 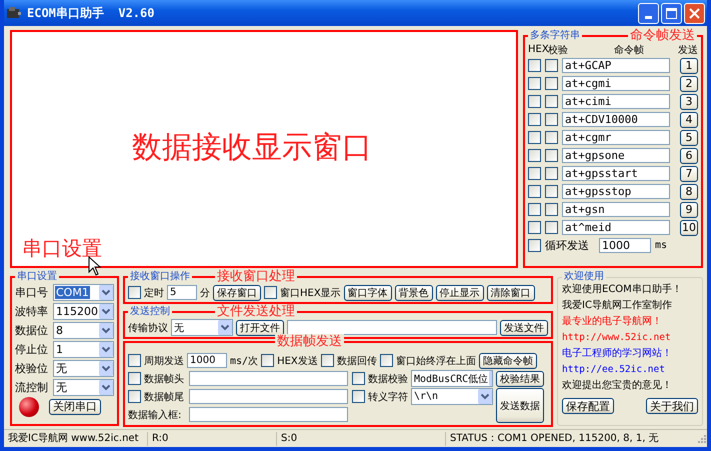 What do you see at coordinates (83, 330) in the screenshot?
I see `dropdown: 8` at bounding box center [83, 330].